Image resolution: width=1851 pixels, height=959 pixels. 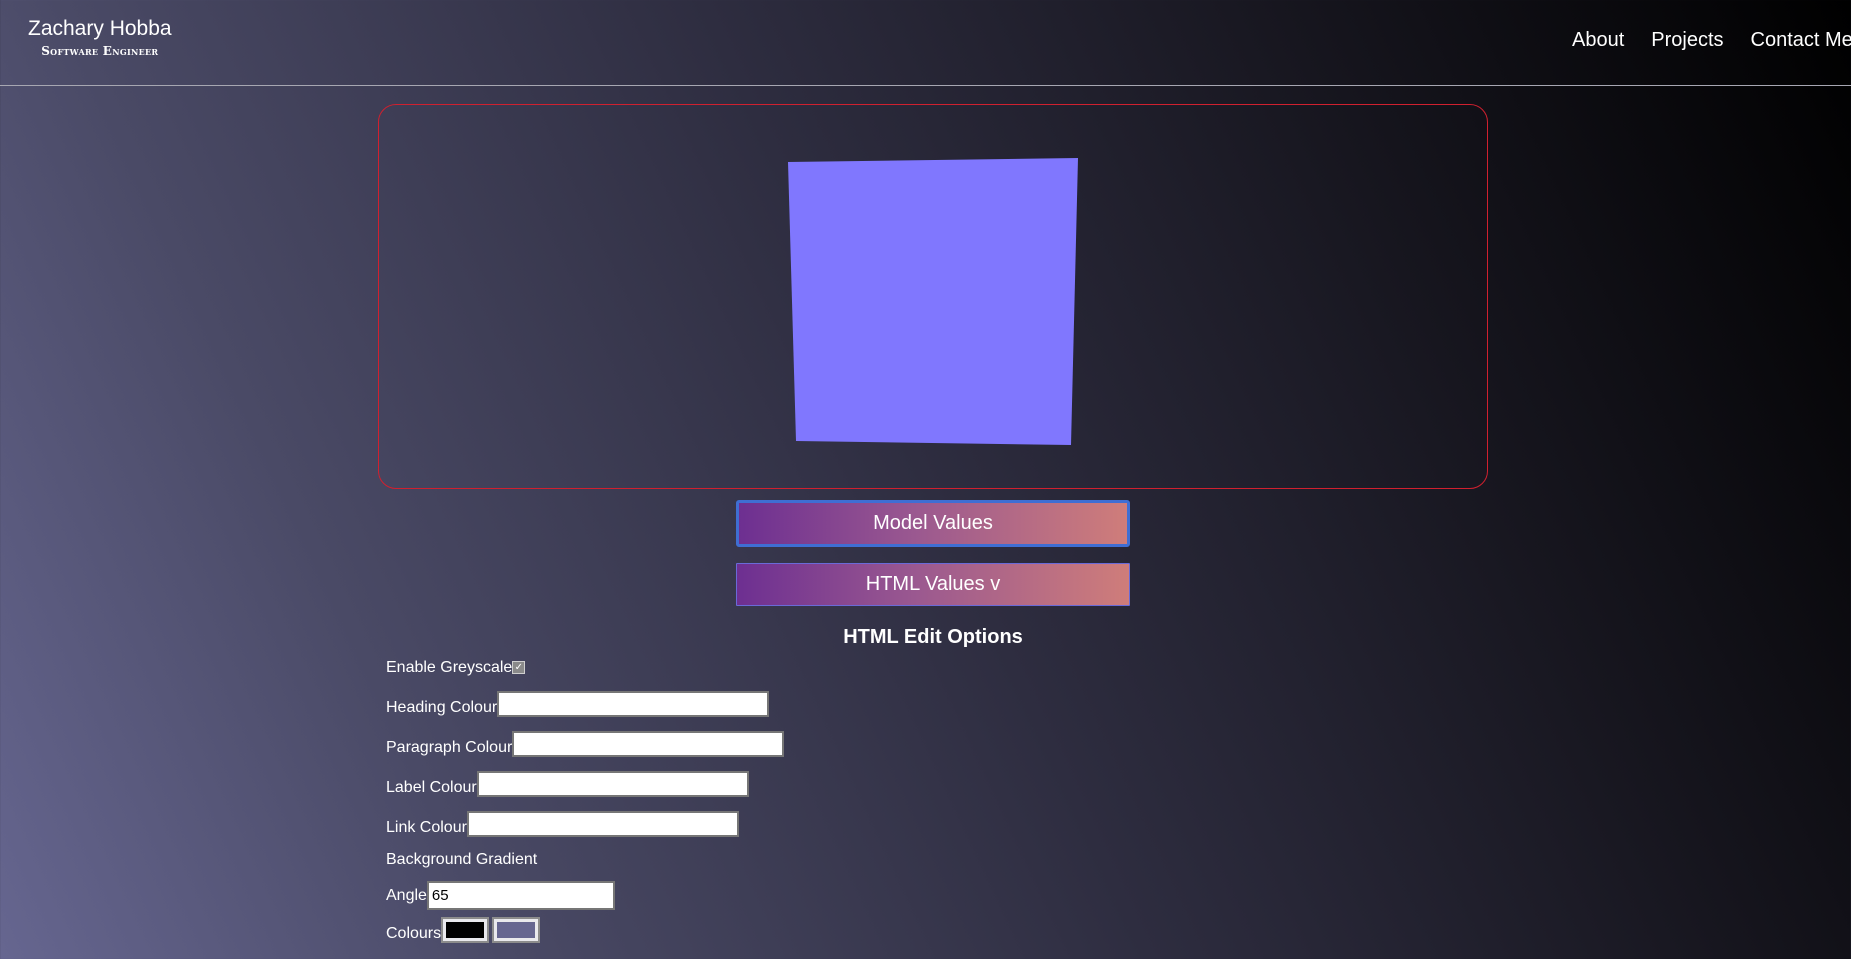 What do you see at coordinates (633, 704) in the screenshot?
I see `heading-colour-input` at bounding box center [633, 704].